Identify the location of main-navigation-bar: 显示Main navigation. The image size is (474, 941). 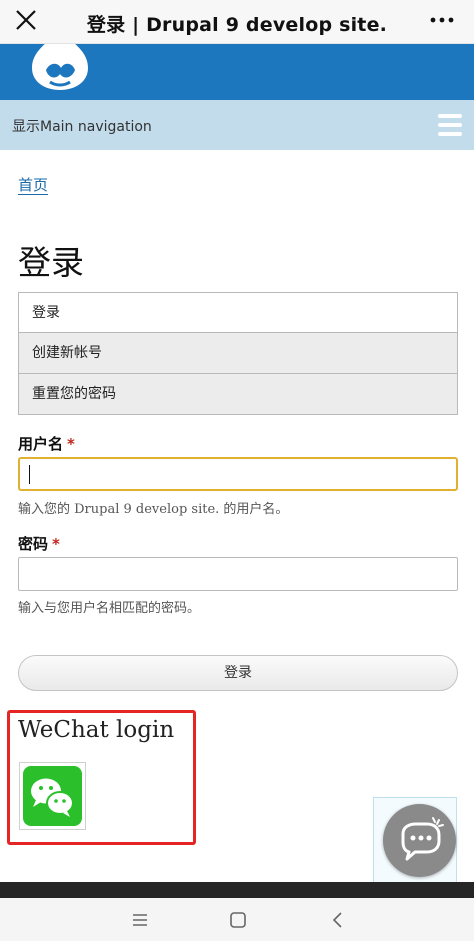
(237, 125).